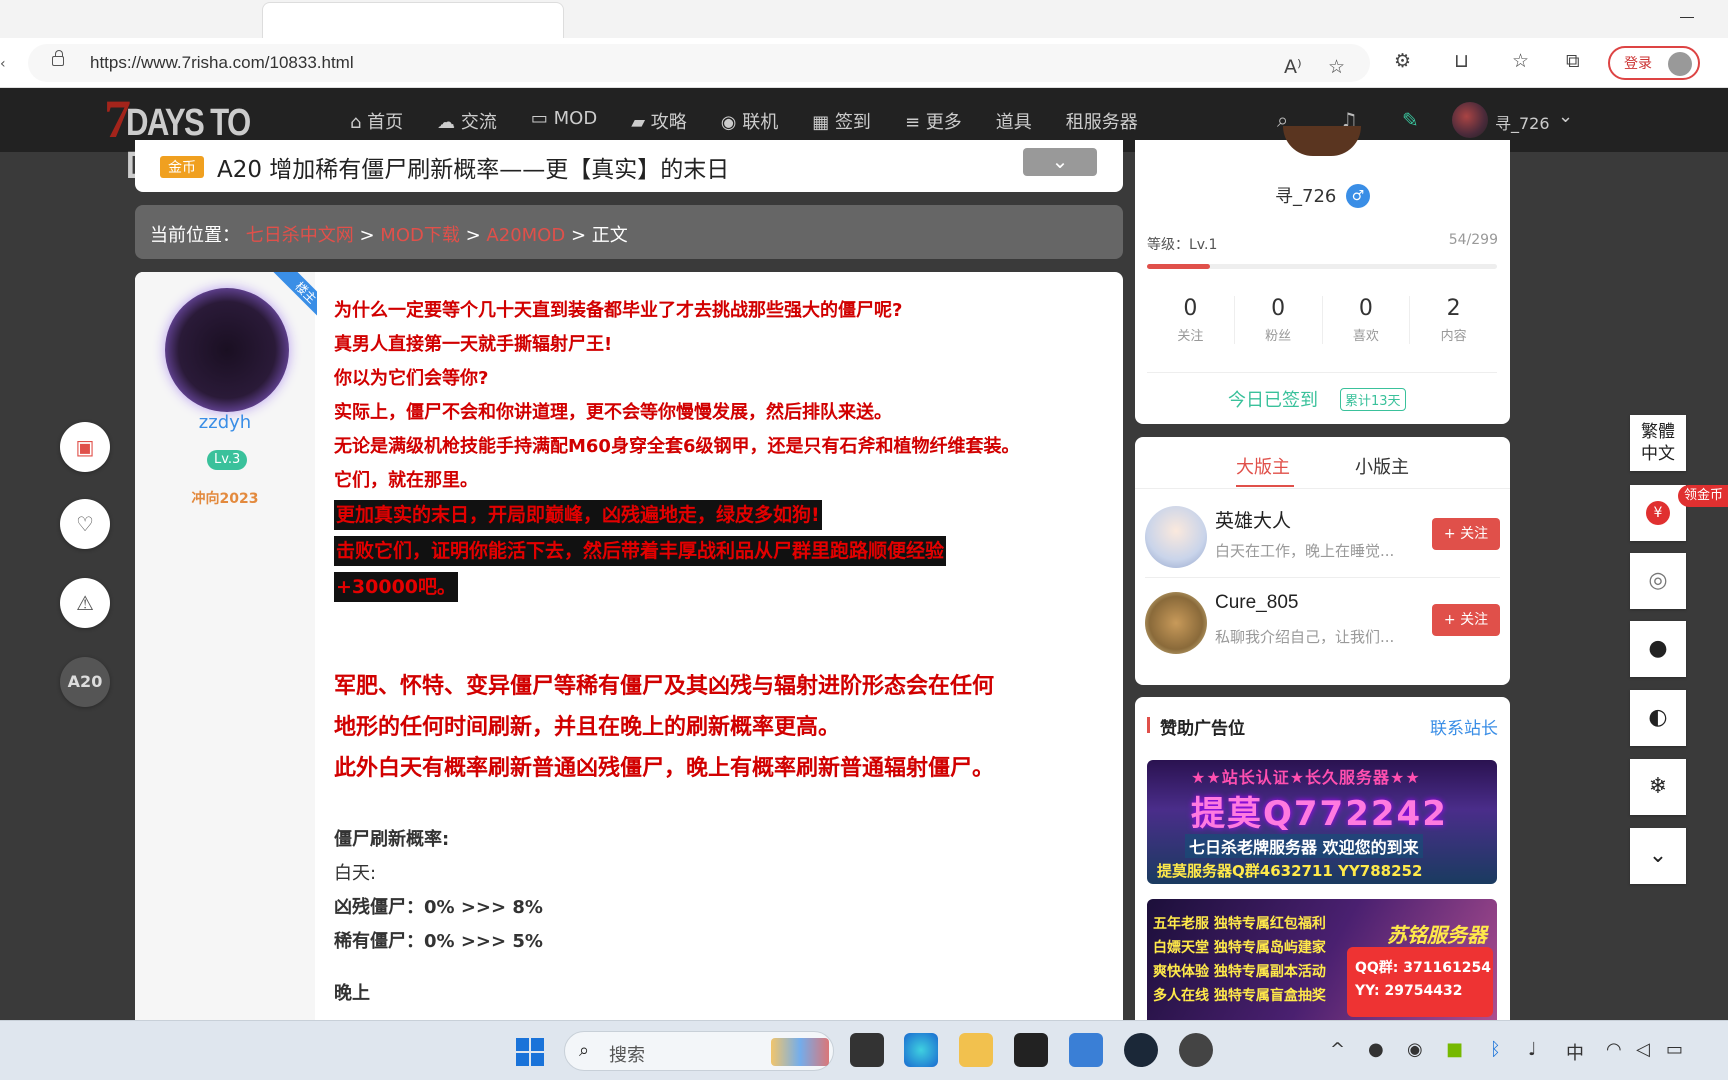 The image size is (1728, 1080). I want to click on nav-chat: ☁ 交流, so click(467, 121).